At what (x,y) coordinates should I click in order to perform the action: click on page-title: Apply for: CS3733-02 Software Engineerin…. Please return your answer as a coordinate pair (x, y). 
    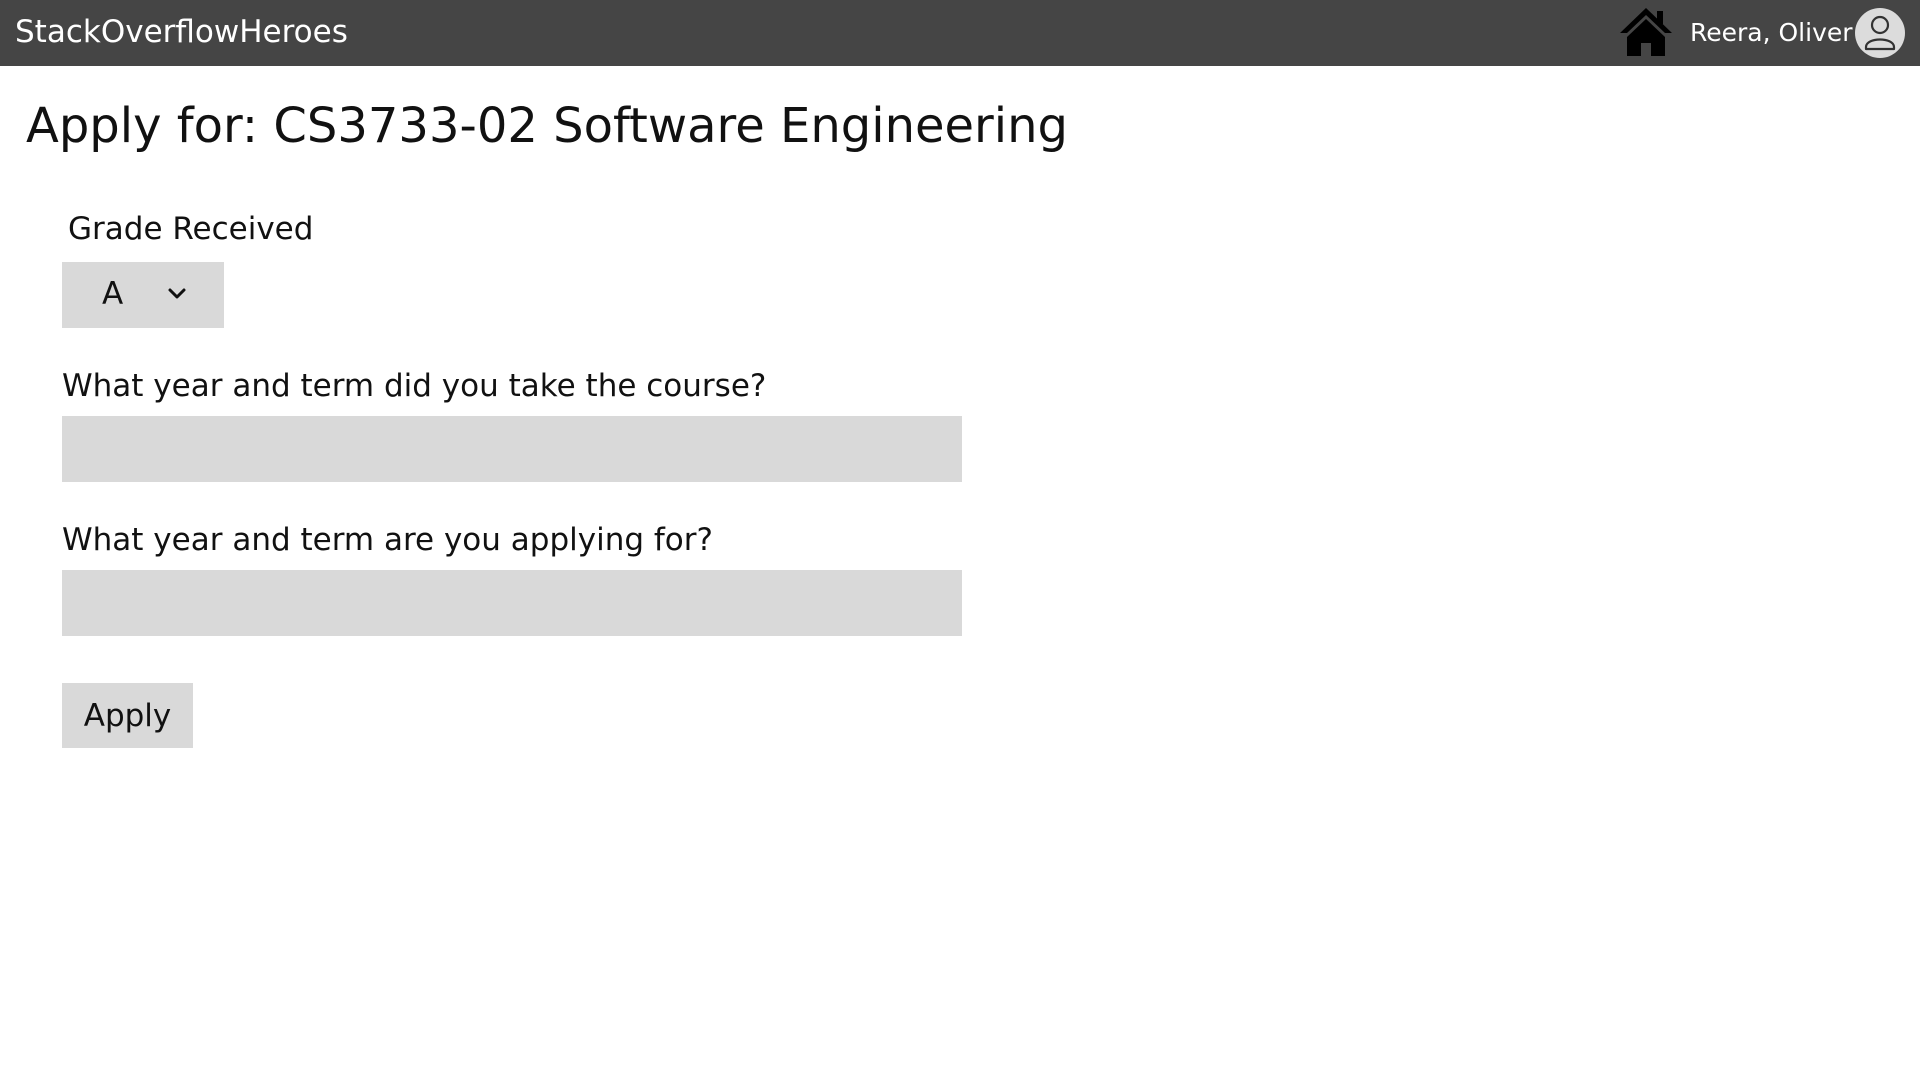
    Looking at the image, I should click on (547, 126).